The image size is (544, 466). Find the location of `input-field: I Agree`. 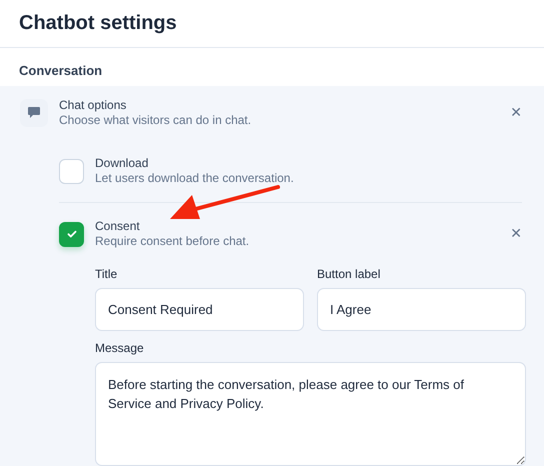

input-field: I Agree is located at coordinates (421, 309).